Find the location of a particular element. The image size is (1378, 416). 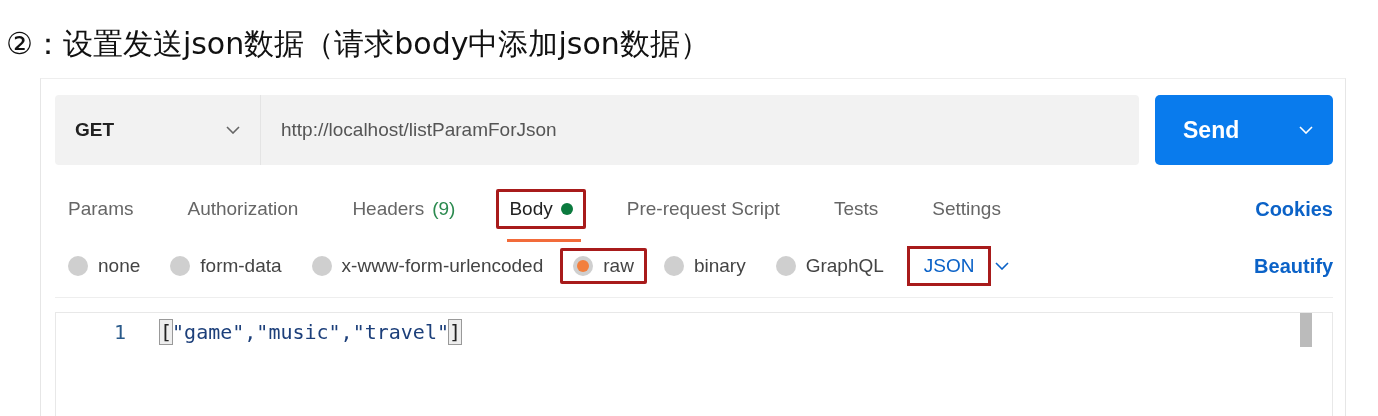

format-dropdown: JSON is located at coordinates (949, 266).